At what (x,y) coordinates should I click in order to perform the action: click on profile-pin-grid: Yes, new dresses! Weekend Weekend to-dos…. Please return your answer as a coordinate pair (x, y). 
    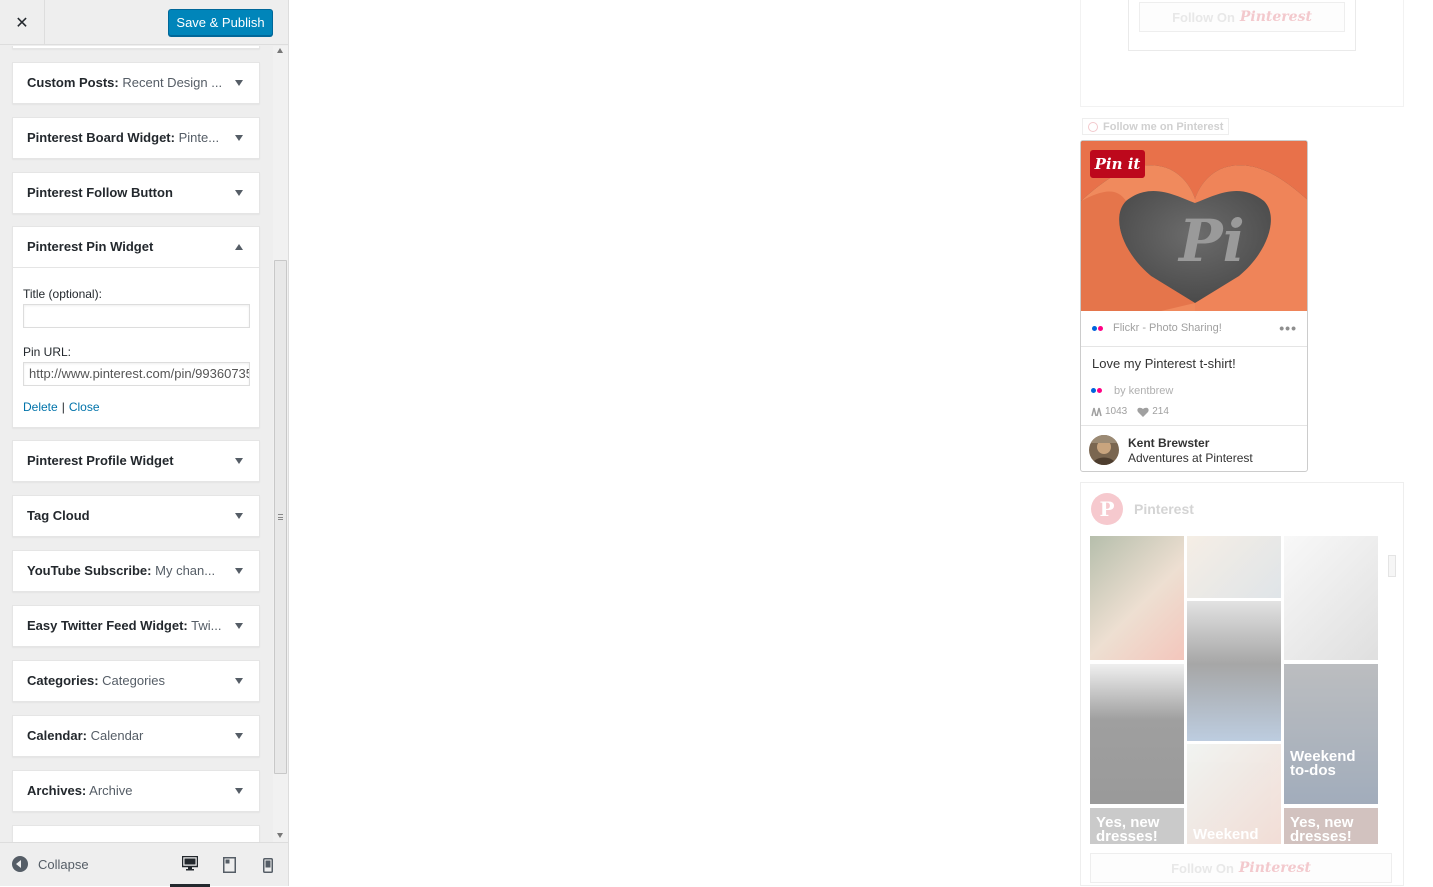
    Looking at the image, I should click on (1234, 690).